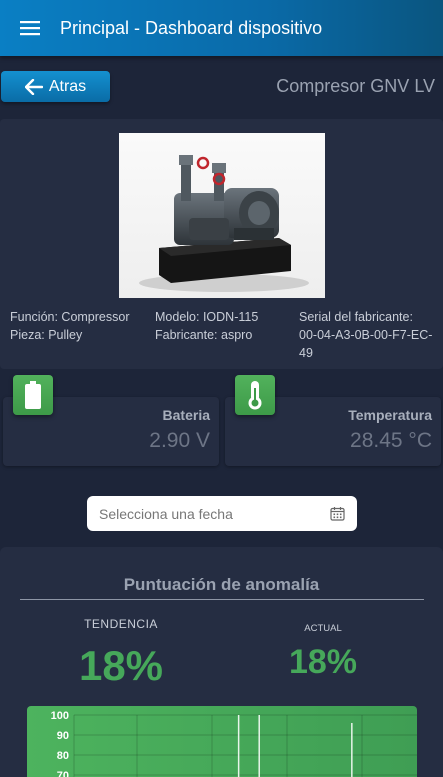 This screenshot has width=443, height=777. I want to click on battery-icon-badge, so click(33, 395).